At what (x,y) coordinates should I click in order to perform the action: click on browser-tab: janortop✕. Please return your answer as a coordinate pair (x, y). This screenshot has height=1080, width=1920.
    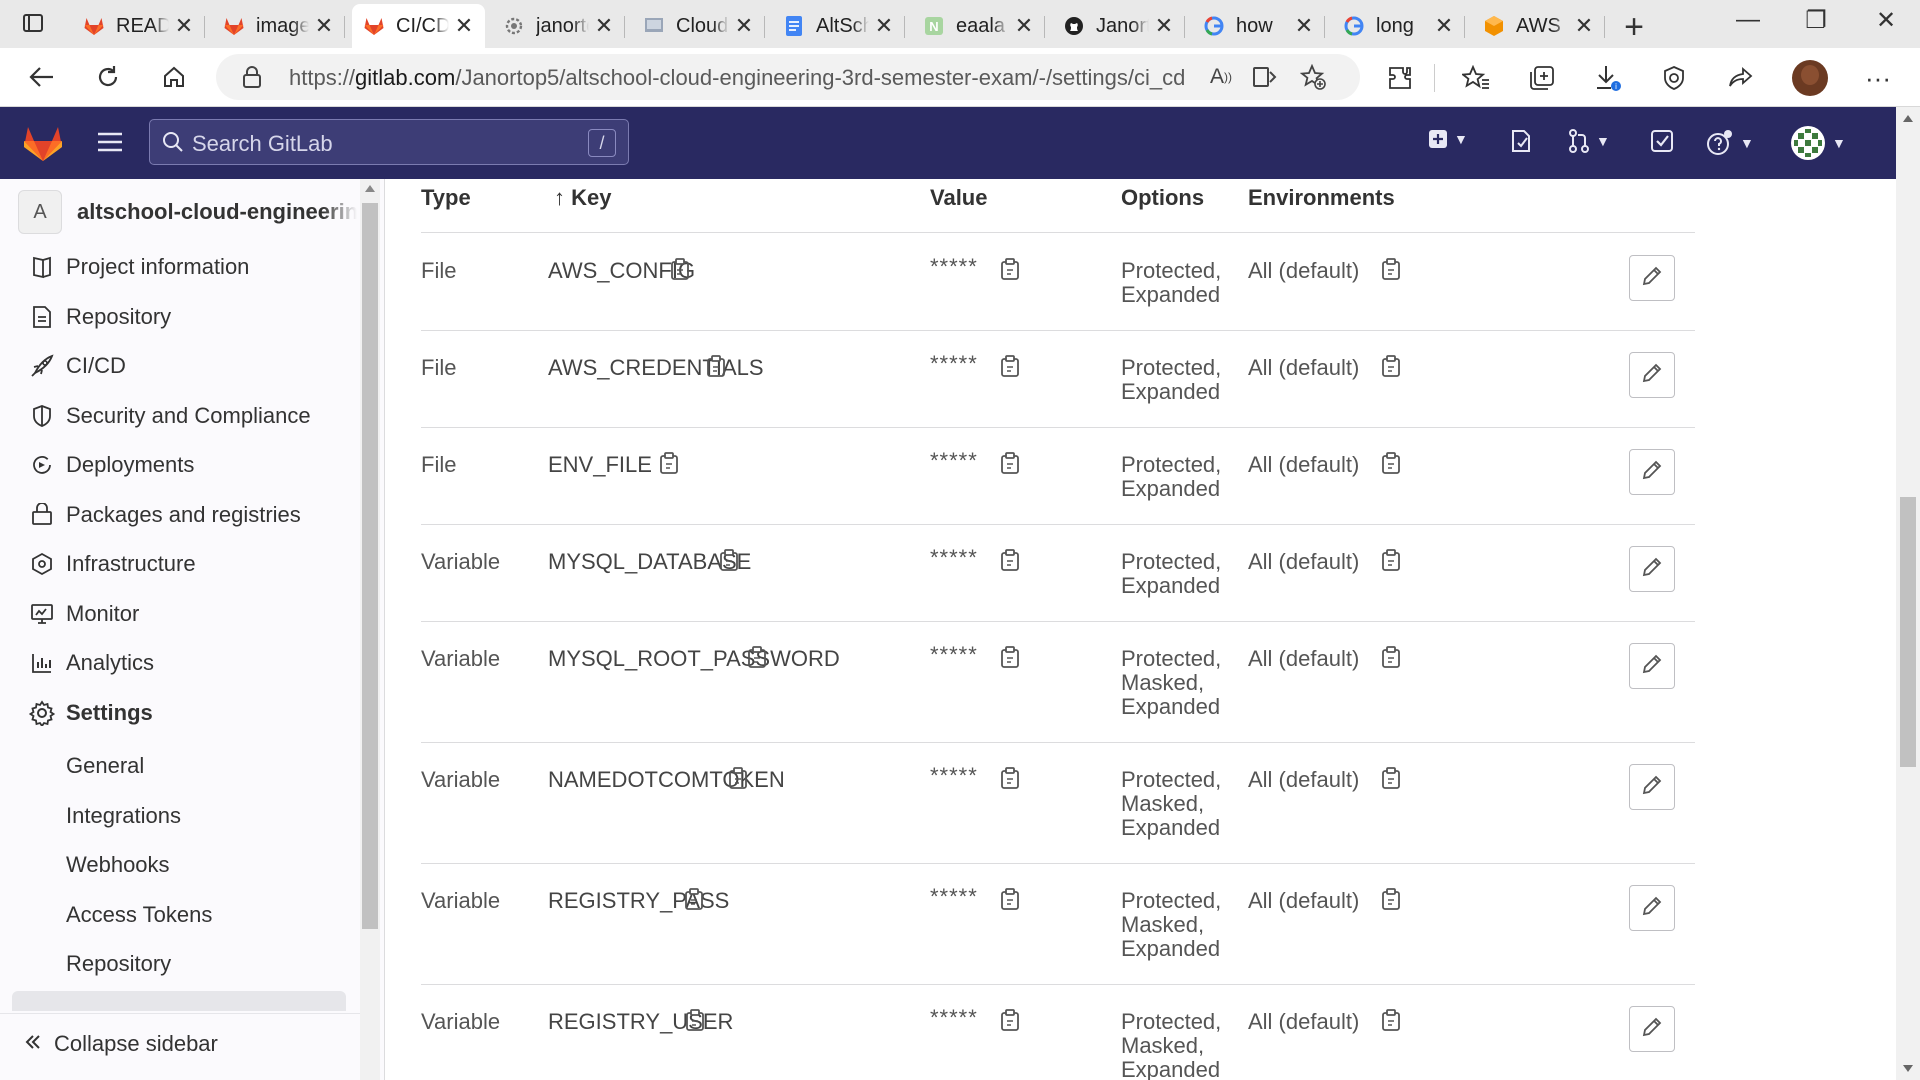
    Looking at the image, I should click on (558, 26).